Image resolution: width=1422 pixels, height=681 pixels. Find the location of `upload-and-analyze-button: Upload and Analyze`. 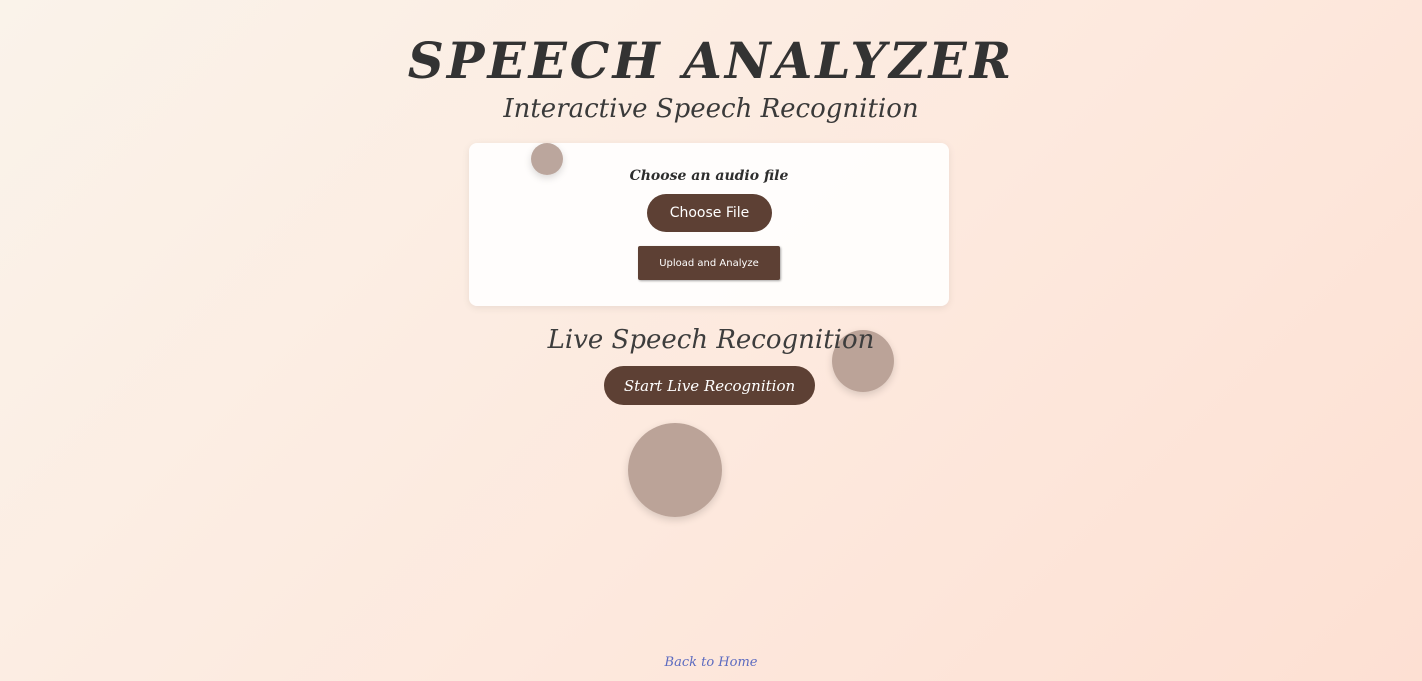

upload-and-analyze-button: Upload and Analyze is located at coordinates (709, 263).